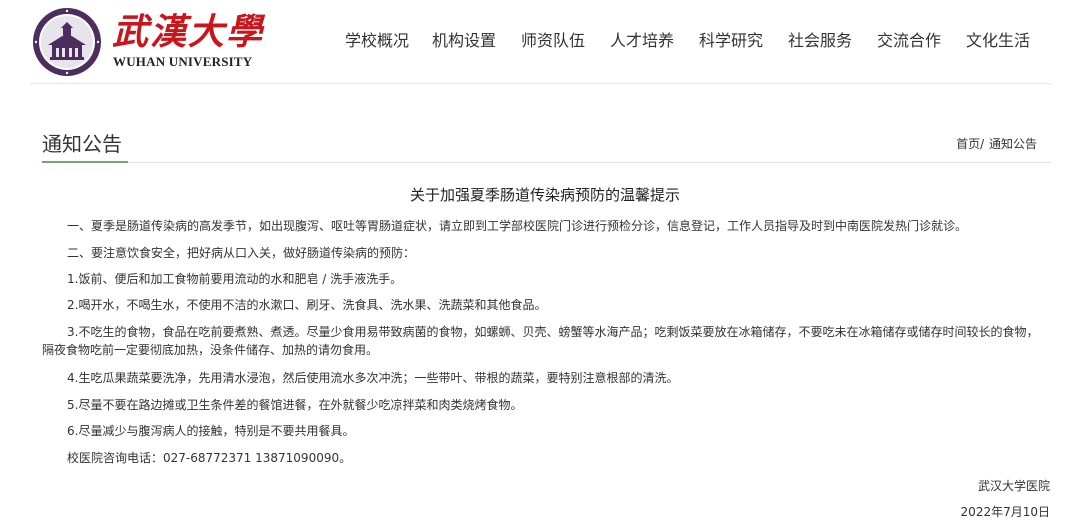 The image size is (1080, 528). What do you see at coordinates (998, 41) in the screenshot?
I see `nav-item-culture: 文化生活` at bounding box center [998, 41].